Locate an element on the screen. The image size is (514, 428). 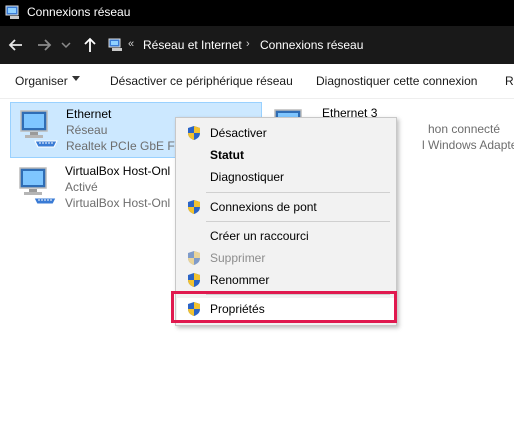
organize-button: Organiser is located at coordinates (41, 81).